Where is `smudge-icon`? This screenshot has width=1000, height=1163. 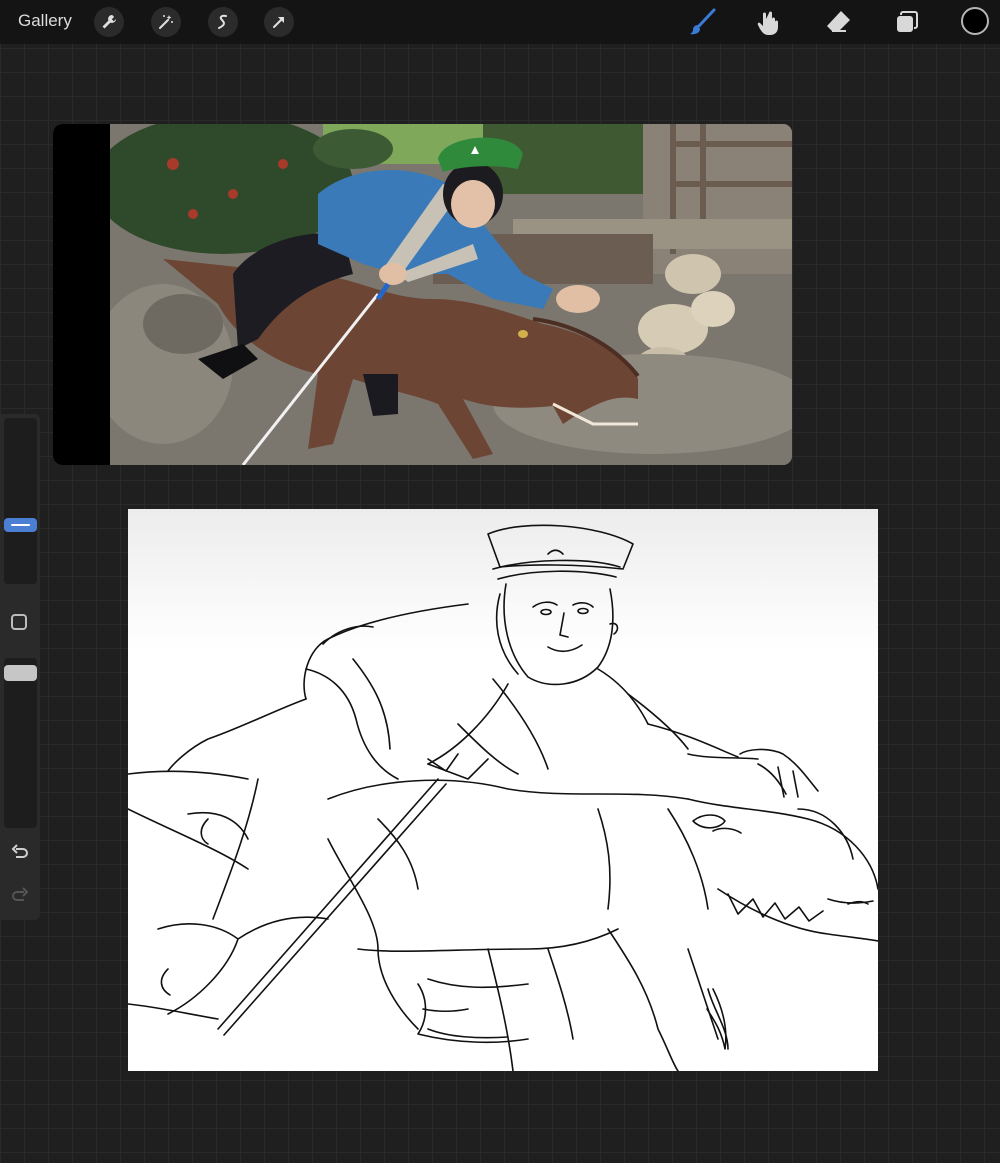
smudge-icon is located at coordinates (770, 22).